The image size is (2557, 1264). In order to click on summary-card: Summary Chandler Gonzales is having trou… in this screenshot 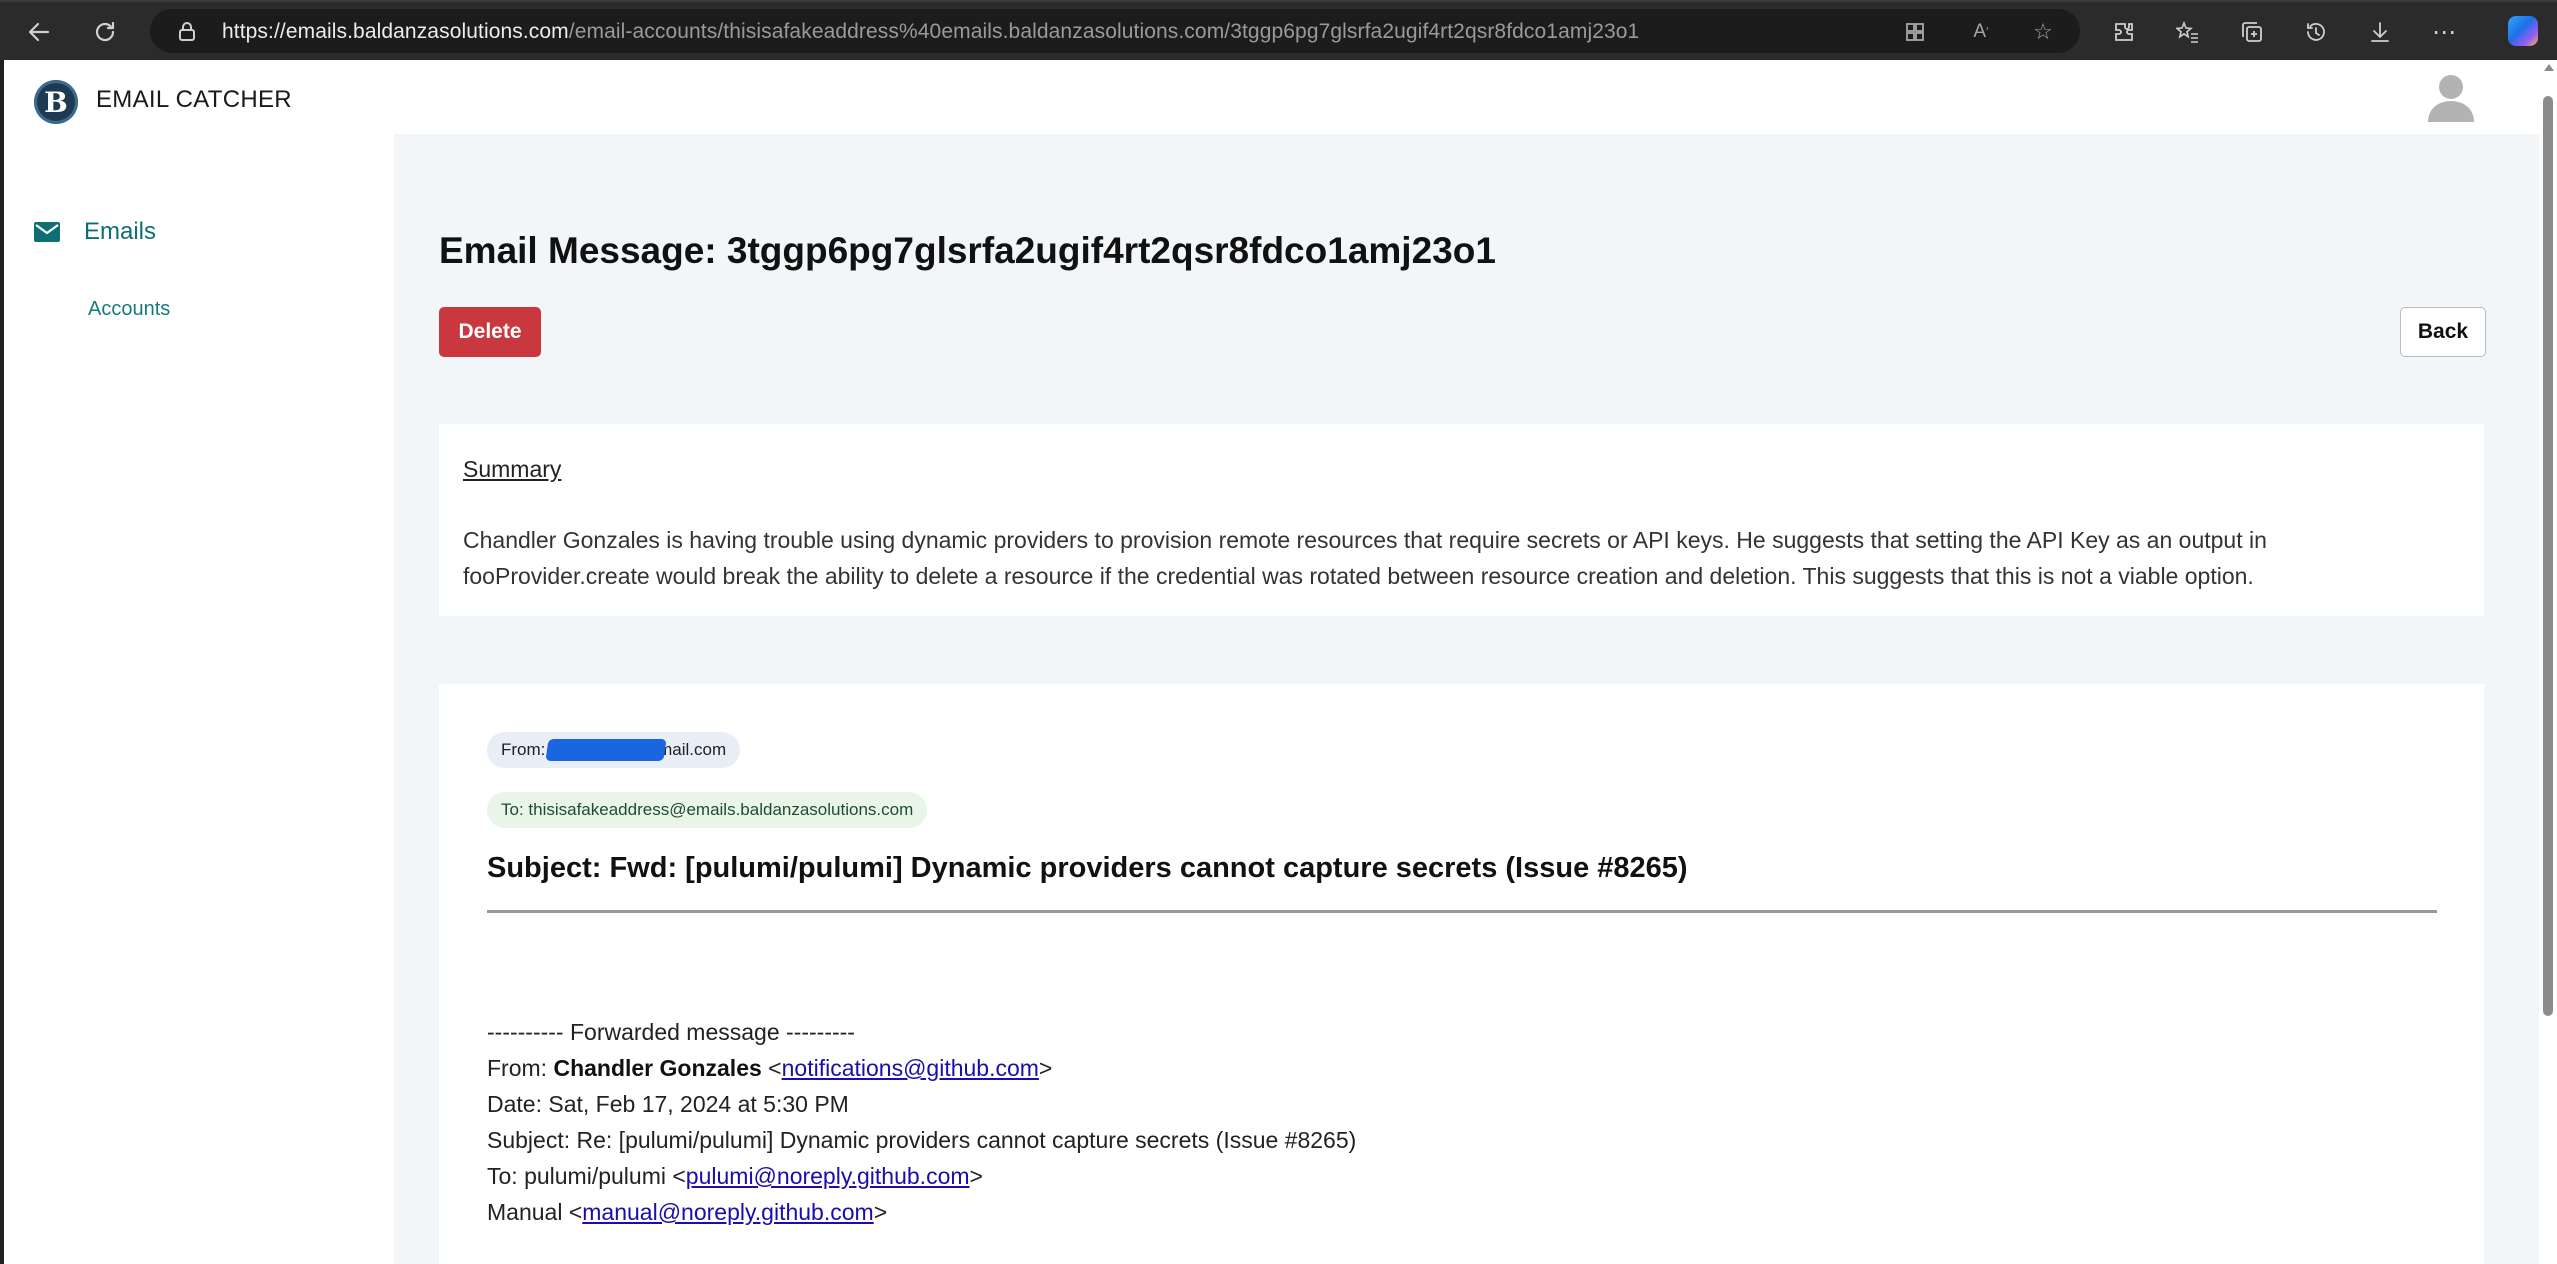, I will do `click(1461, 520)`.